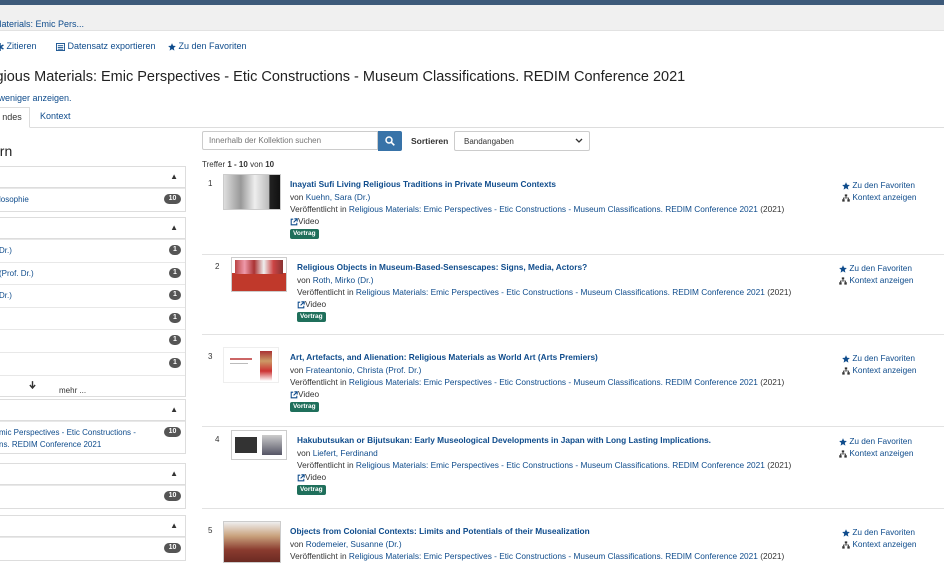 Image resolution: width=944 pixels, height=563 pixels. I want to click on hit-count: Treffer 1 - 10 von 10, so click(238, 164).